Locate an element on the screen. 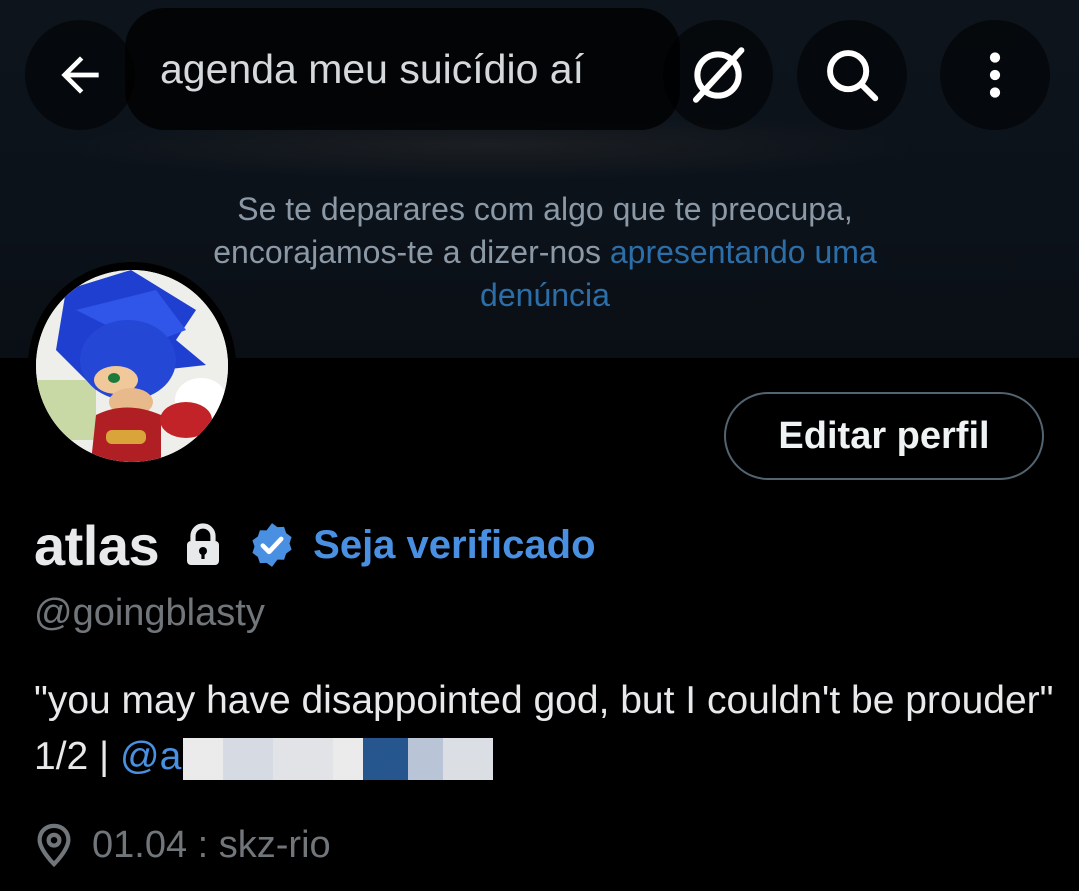  search-icon is located at coordinates (853, 76).